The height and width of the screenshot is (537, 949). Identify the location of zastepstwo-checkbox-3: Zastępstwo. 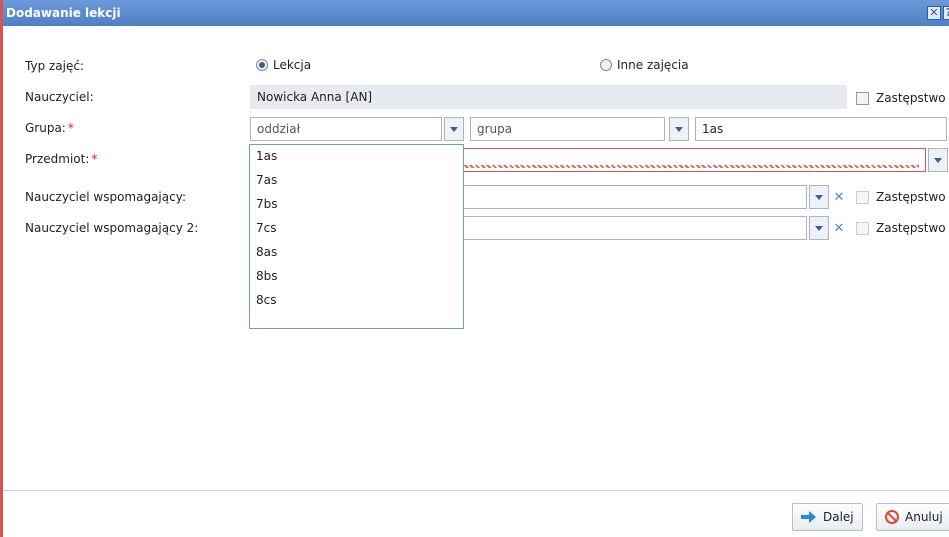
(901, 228).